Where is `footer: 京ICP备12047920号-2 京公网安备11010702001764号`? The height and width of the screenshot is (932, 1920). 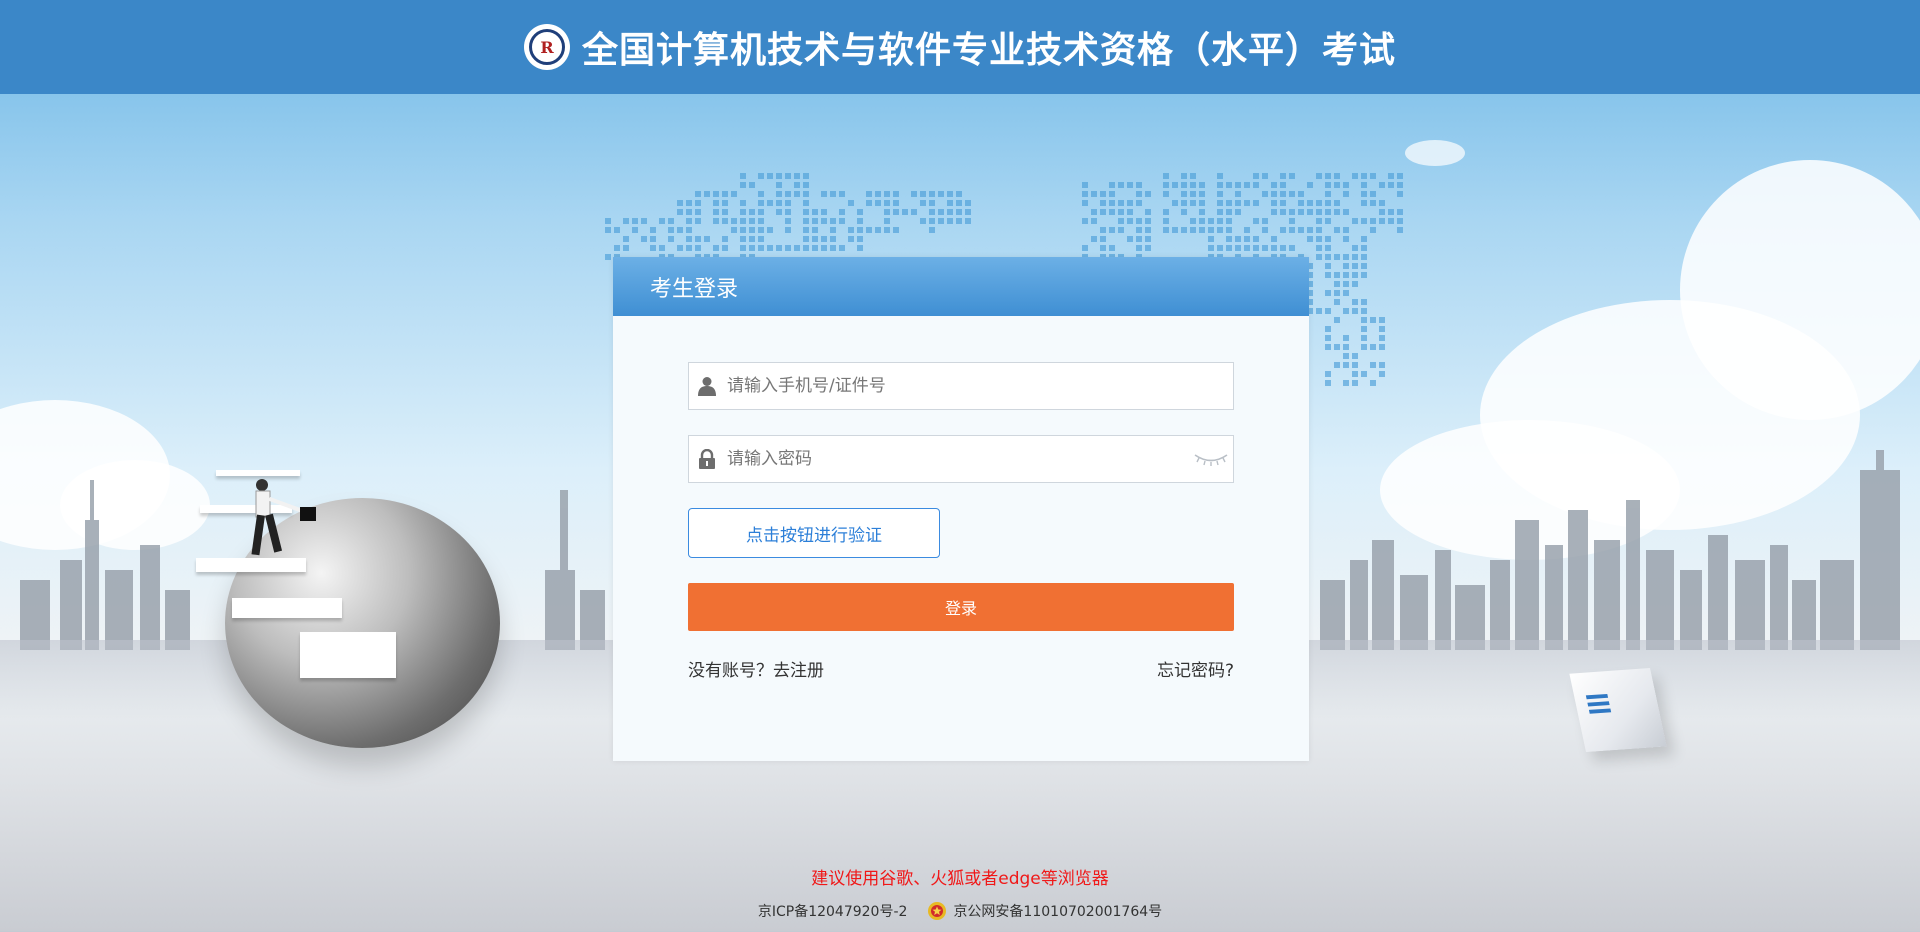
footer: 京ICP备12047920号-2 京公网安备11010702001764号 is located at coordinates (960, 911).